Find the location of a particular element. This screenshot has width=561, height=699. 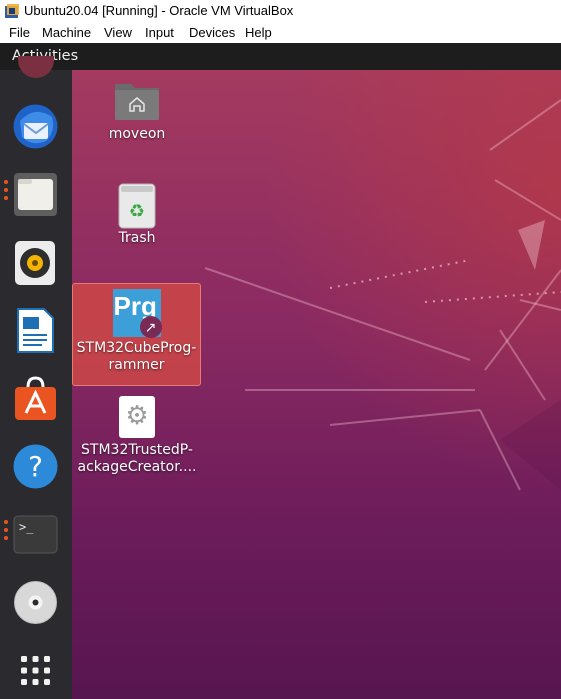

menu-input: Input is located at coordinates (159, 32).